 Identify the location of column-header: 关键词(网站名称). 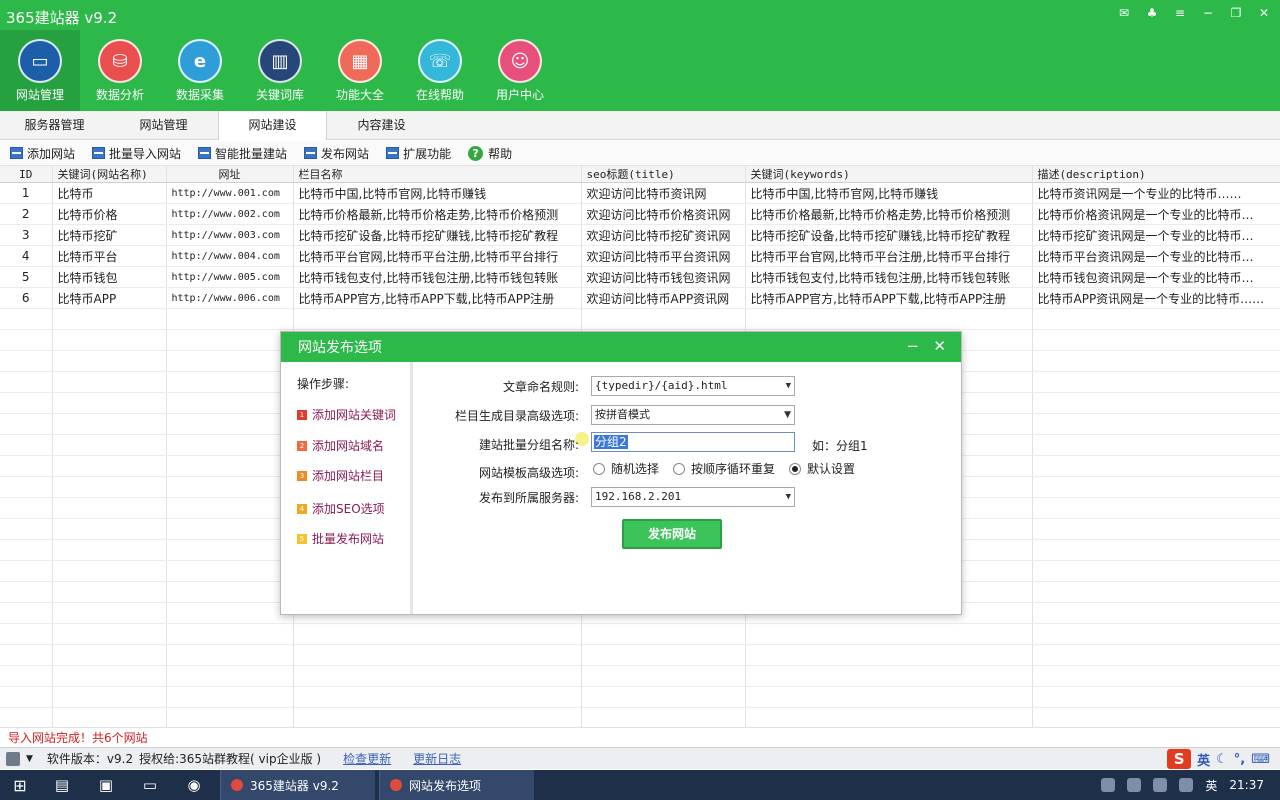
(109, 174).